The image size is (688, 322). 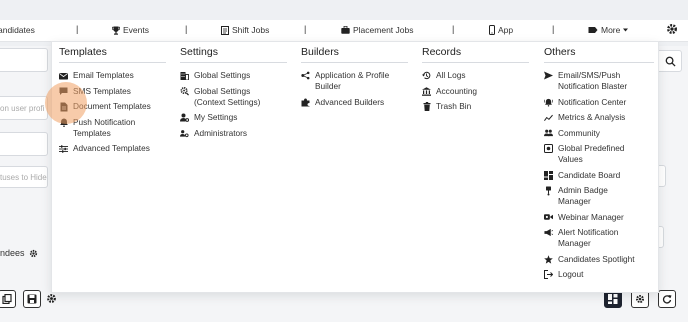 I want to click on menu-item-logout: Logout, so click(x=599, y=274).